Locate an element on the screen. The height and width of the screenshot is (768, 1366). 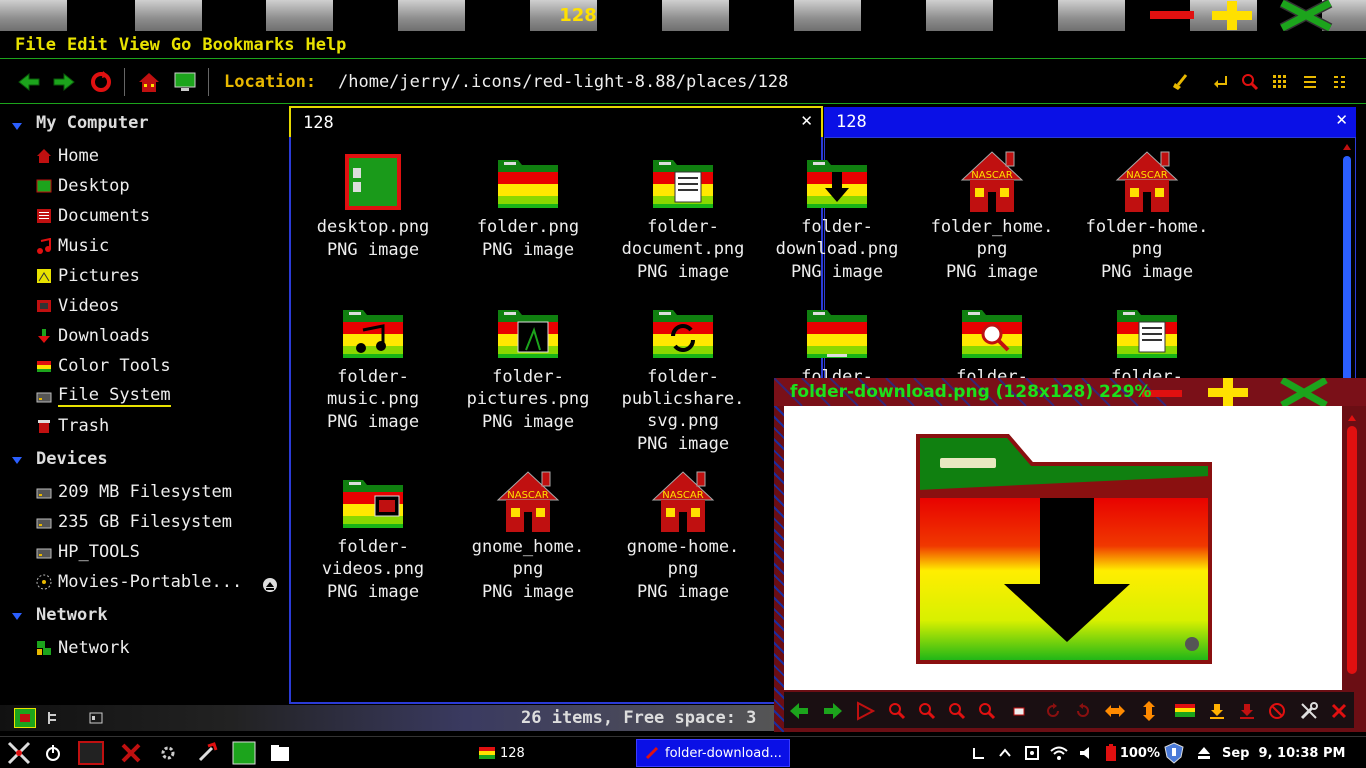
flip-vertical-icon is located at coordinates (1149, 711).